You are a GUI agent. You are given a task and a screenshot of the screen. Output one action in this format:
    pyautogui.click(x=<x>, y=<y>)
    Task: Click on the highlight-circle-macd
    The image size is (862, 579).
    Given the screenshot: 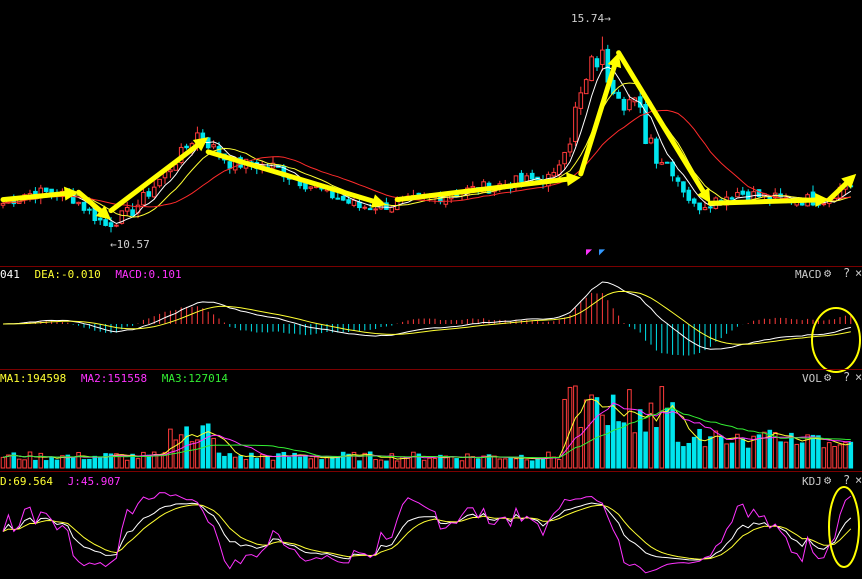 What is the action you would take?
    pyautogui.click(x=836, y=340)
    